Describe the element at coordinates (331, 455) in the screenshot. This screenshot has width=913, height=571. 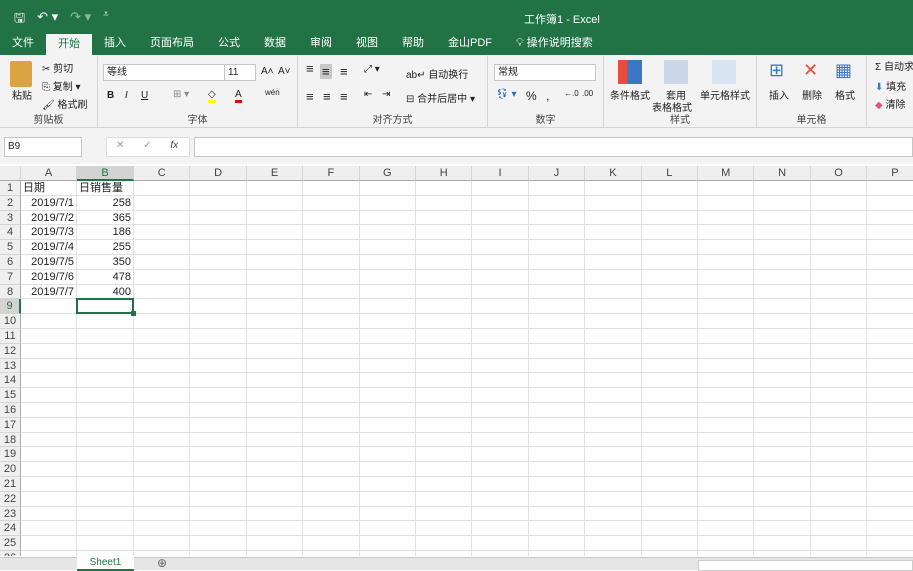
I see `cell-F19` at that location.